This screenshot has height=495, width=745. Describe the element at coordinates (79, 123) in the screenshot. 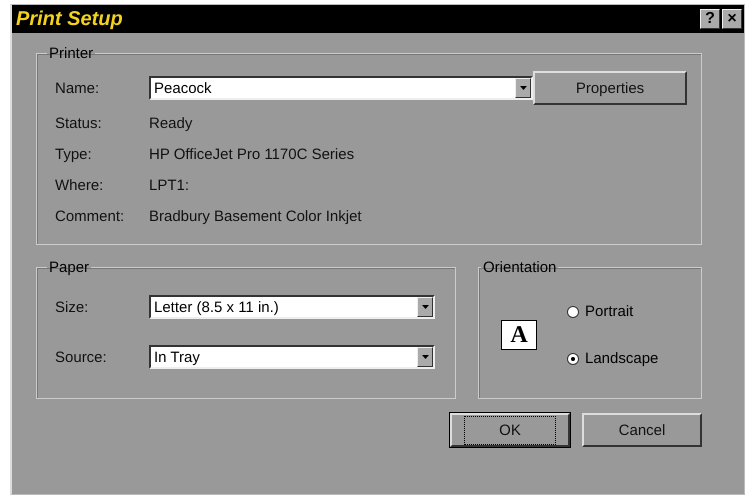

I see `info-label: Status:` at that location.